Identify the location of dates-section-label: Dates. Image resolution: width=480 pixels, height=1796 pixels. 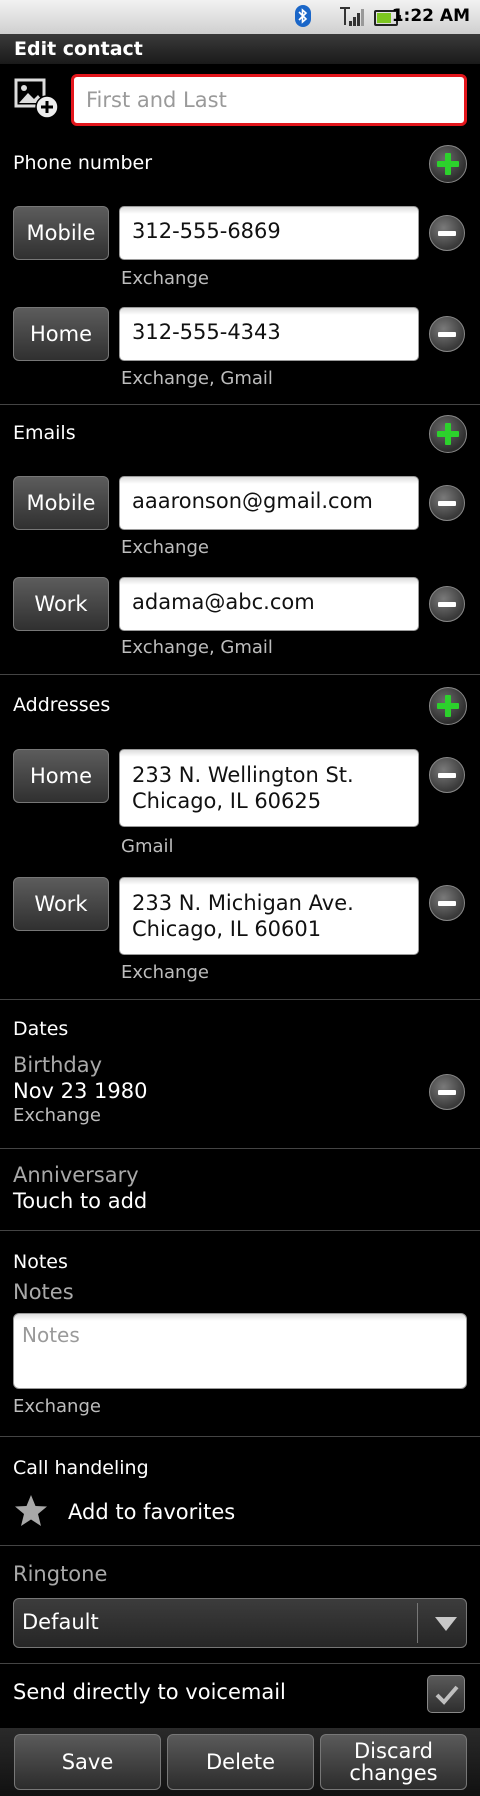
(41, 1029).